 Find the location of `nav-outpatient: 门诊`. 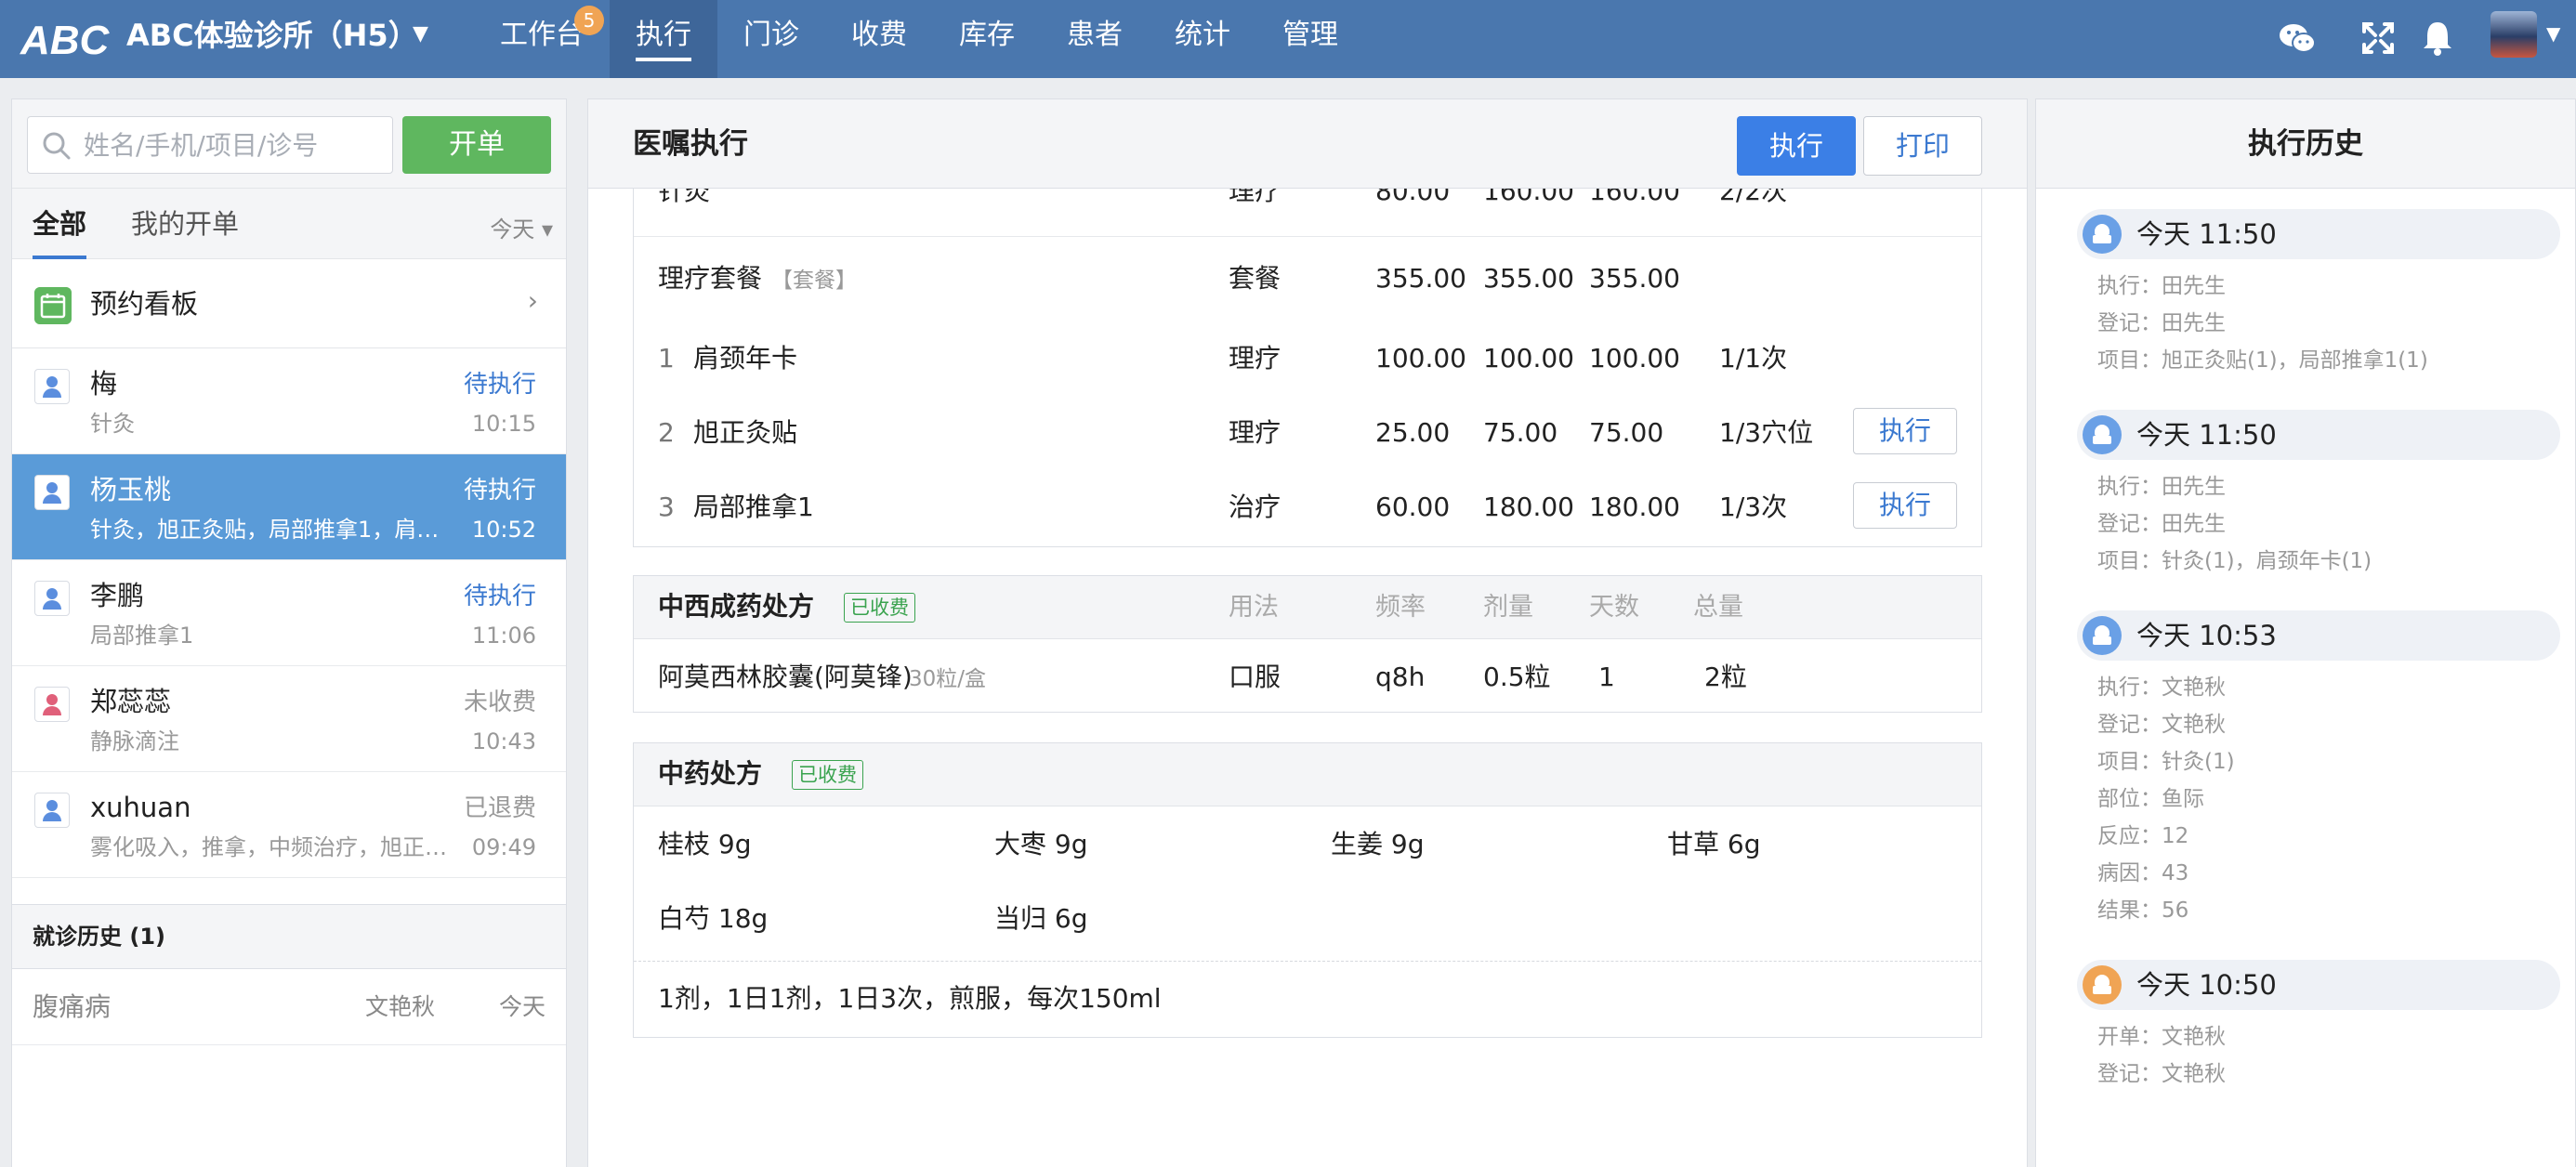

nav-outpatient: 门诊 is located at coordinates (771, 39).